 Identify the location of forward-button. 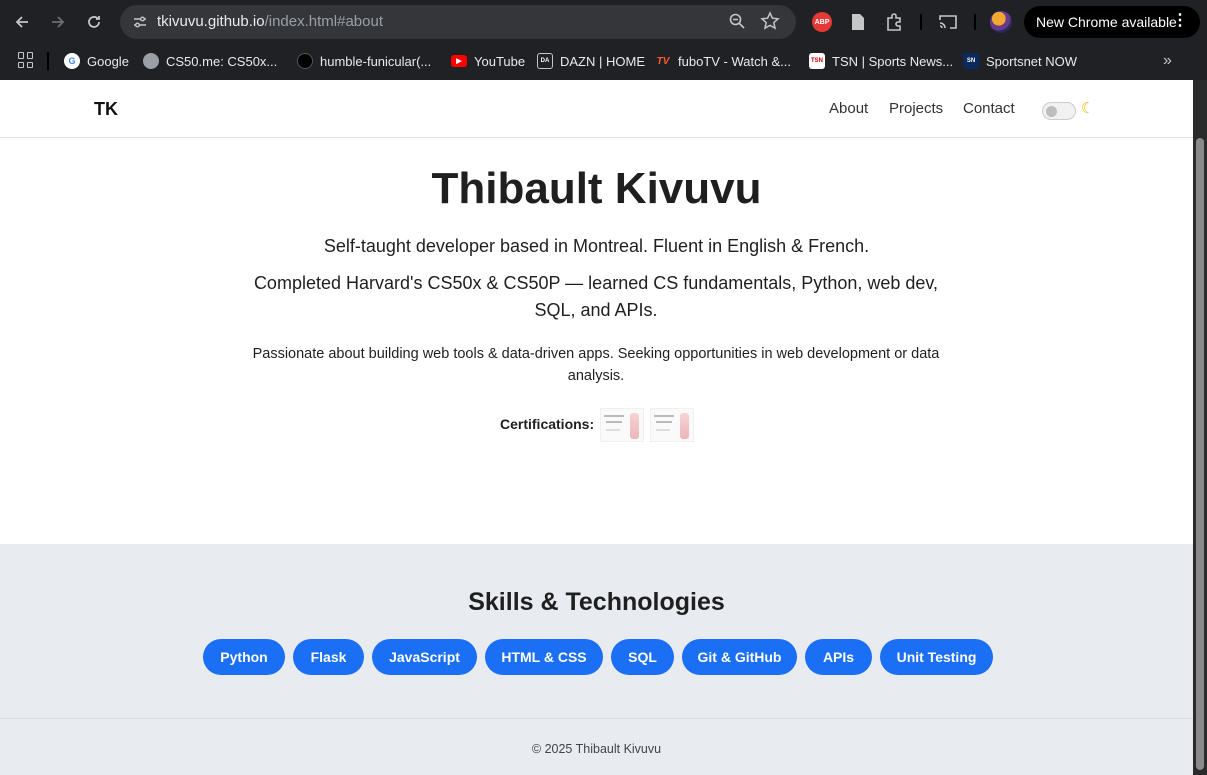
(58, 22).